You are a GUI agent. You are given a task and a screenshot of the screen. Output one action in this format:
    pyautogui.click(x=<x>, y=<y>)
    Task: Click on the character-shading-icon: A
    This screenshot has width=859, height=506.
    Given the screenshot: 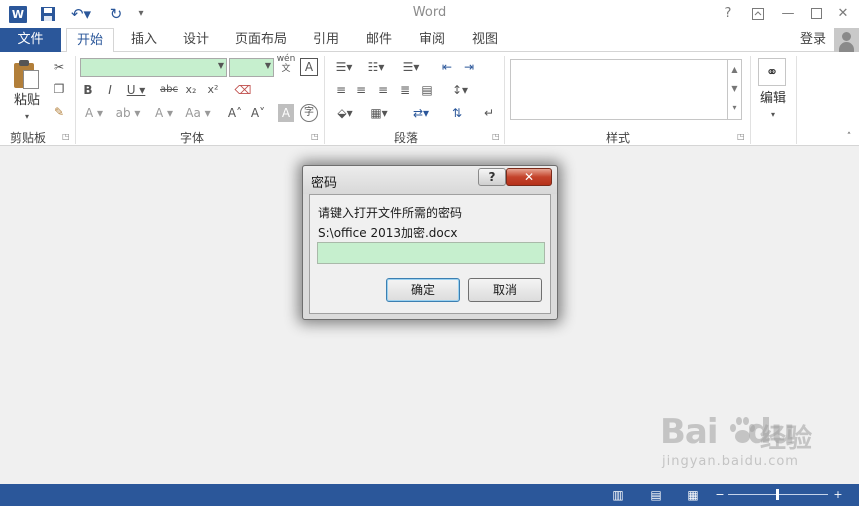 What is the action you would take?
    pyautogui.click(x=286, y=113)
    